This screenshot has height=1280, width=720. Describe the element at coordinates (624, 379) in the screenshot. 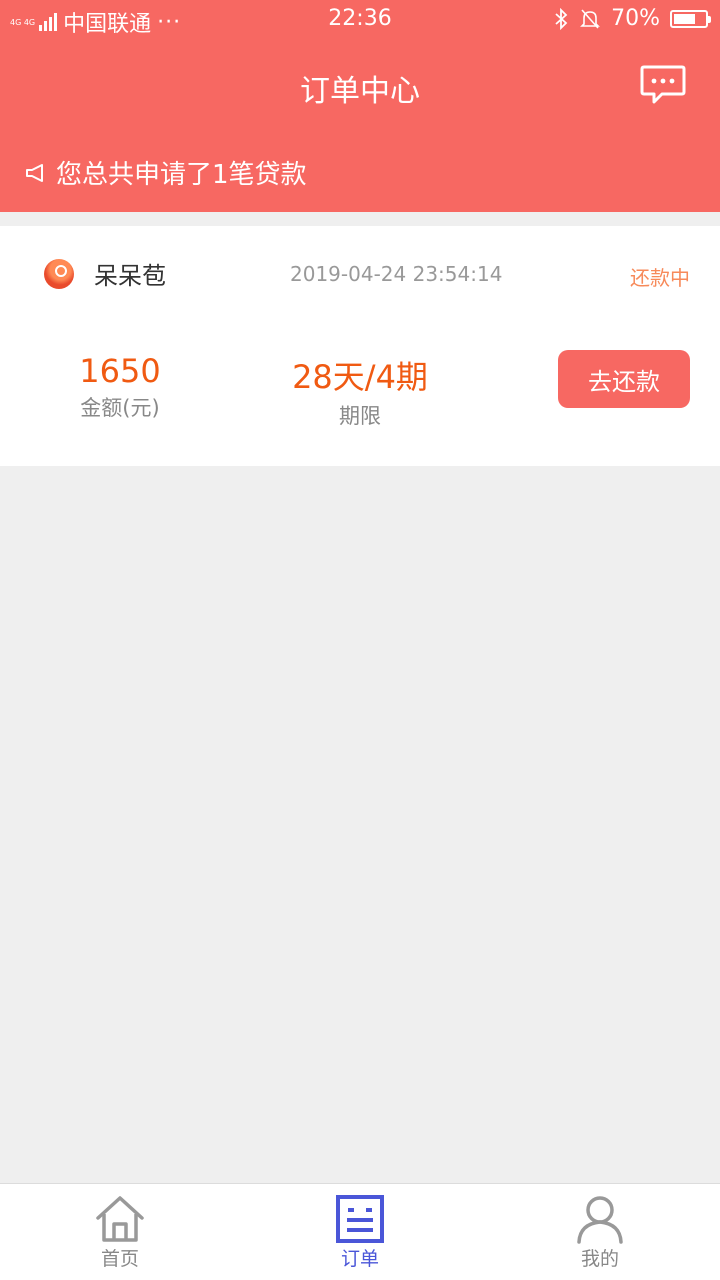

I see `repay-button: 去还款` at that location.